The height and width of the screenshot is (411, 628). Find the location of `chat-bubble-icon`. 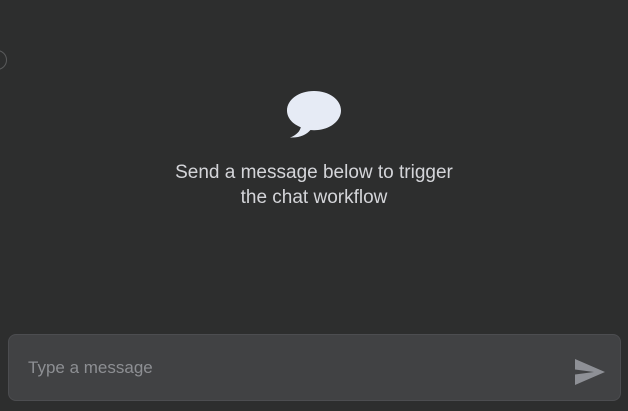

chat-bubble-icon is located at coordinates (314, 114).